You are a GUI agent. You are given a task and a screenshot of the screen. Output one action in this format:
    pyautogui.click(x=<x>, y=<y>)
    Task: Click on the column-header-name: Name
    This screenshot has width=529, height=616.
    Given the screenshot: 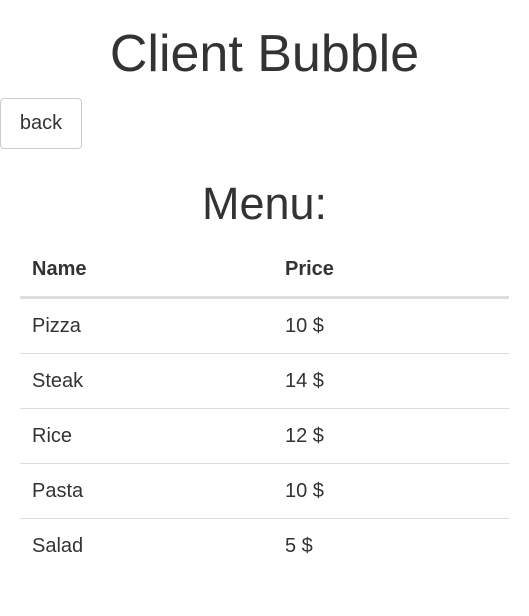 What is the action you would take?
    pyautogui.click(x=146, y=271)
    